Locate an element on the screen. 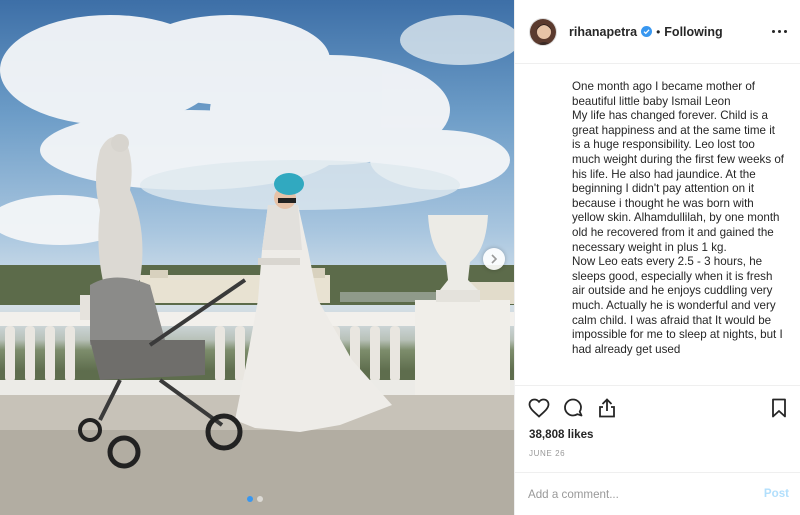 This screenshot has height=515, width=800. avatar-image is located at coordinates (543, 31).